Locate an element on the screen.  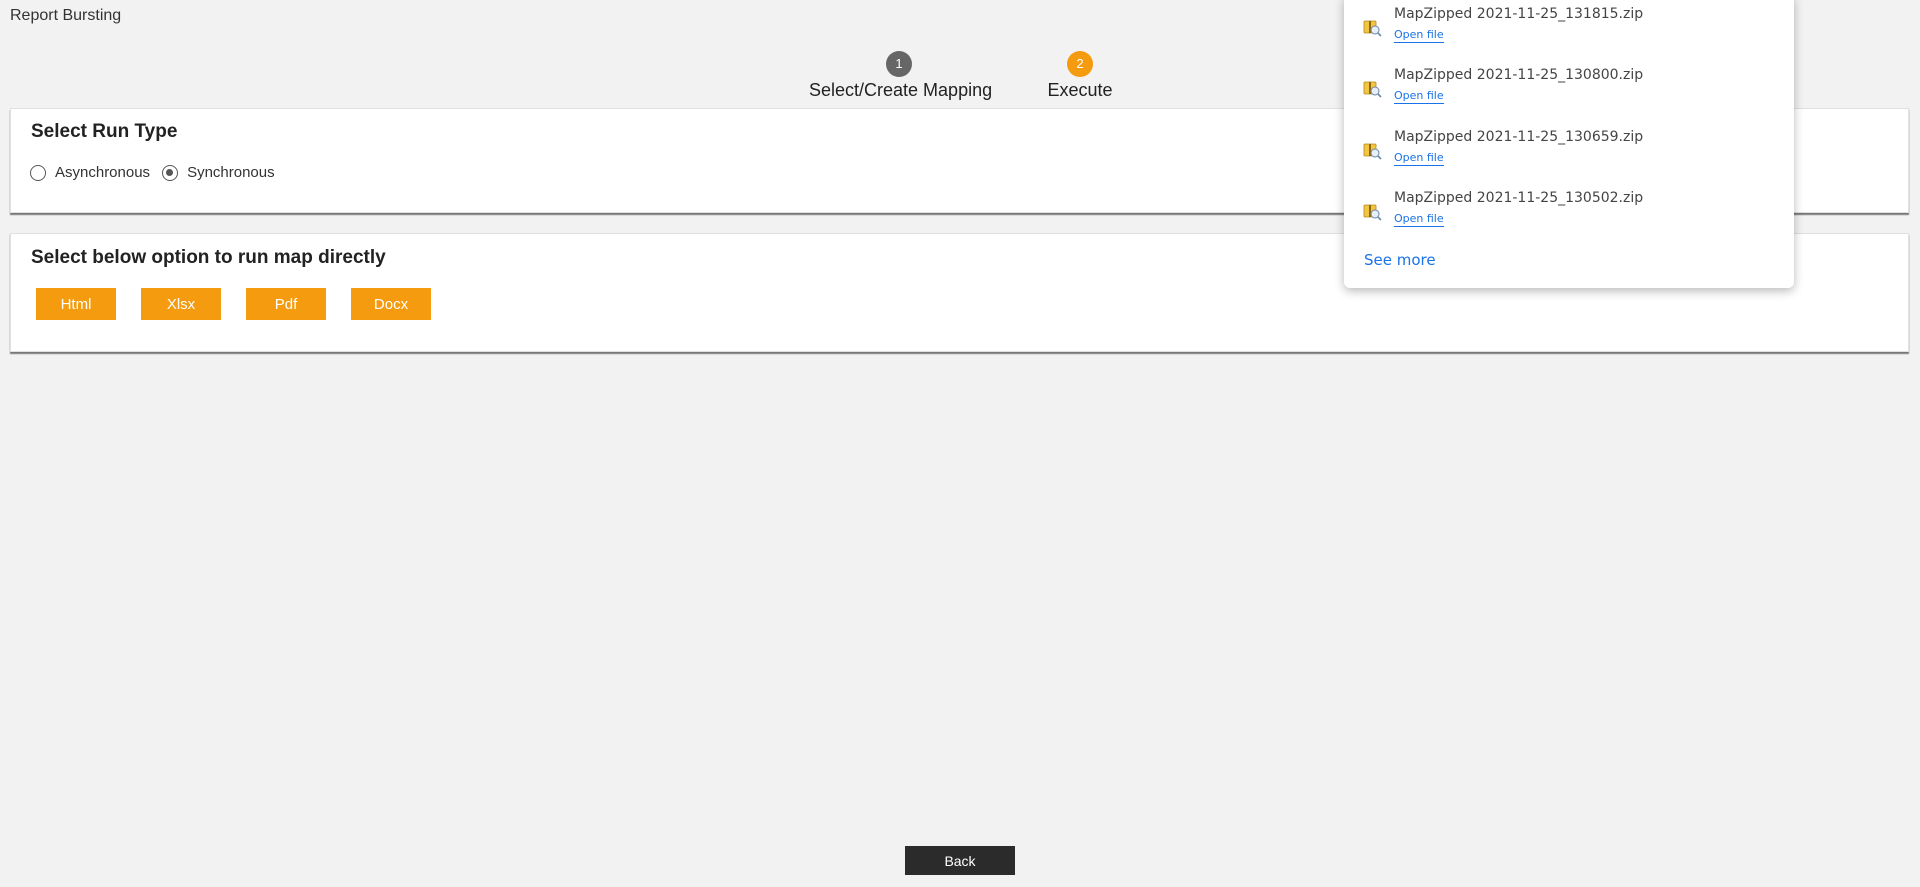
download-file-name: MapZipped 2021-11-25_130800.zip is located at coordinates (1519, 75).